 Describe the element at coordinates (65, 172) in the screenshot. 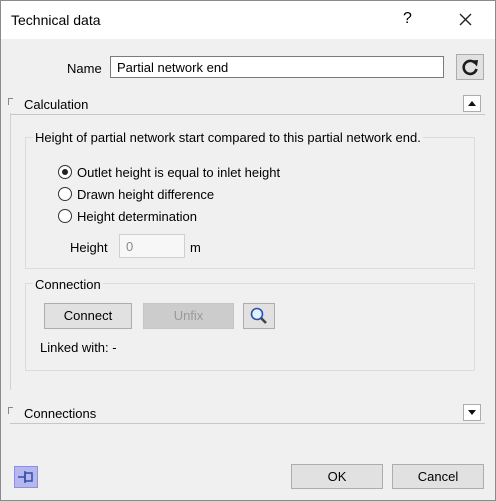

I see `radio-outlet-equal-inlet` at that location.